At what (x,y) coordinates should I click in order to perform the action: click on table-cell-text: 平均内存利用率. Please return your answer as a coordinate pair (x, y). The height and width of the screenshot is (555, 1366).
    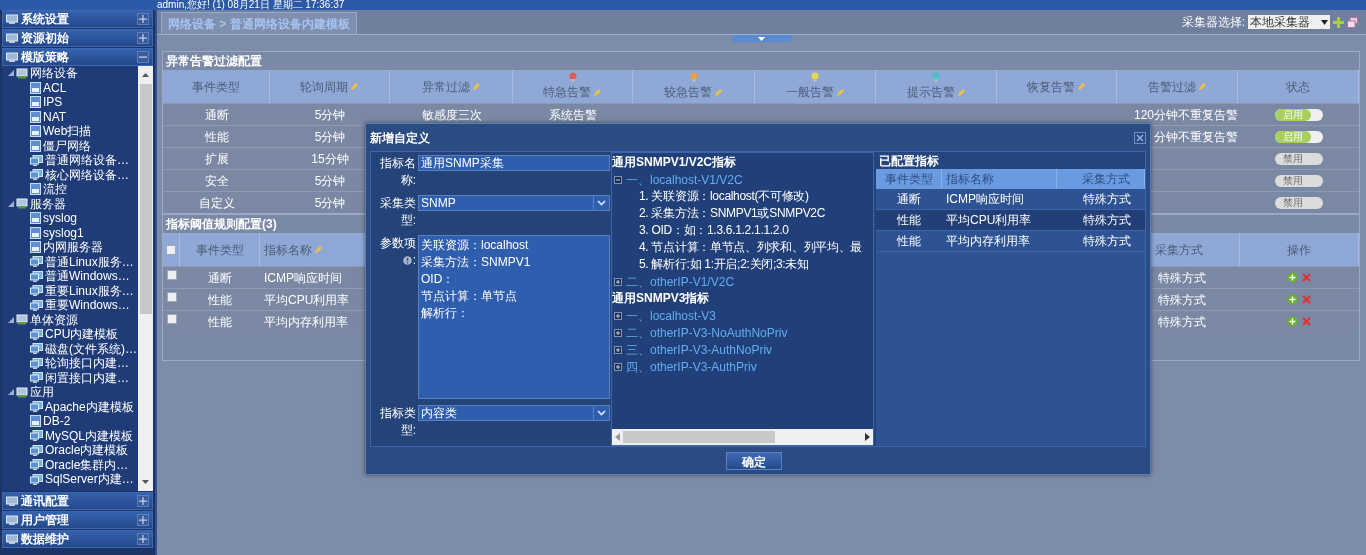
    Looking at the image, I should click on (988, 241).